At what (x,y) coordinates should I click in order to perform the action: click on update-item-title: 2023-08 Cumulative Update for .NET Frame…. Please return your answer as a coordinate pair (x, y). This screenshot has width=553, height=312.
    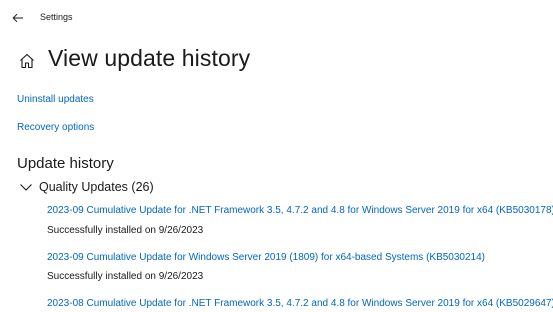
    Looking at the image, I should click on (300, 303).